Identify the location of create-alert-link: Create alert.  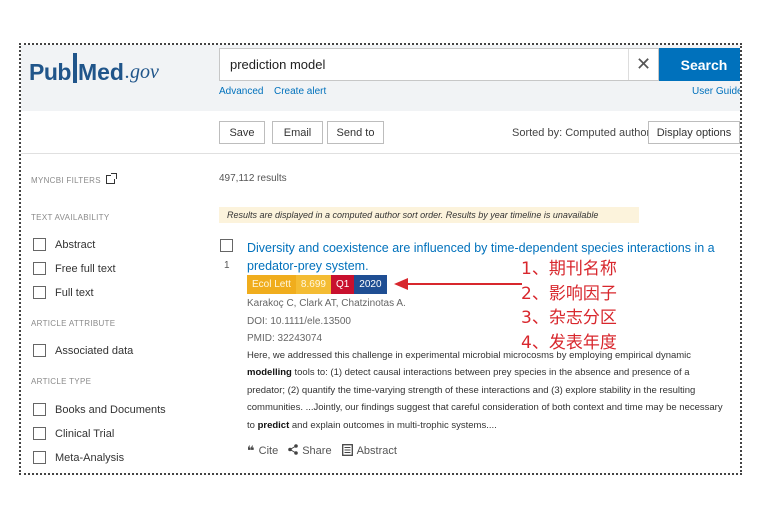
(300, 91).